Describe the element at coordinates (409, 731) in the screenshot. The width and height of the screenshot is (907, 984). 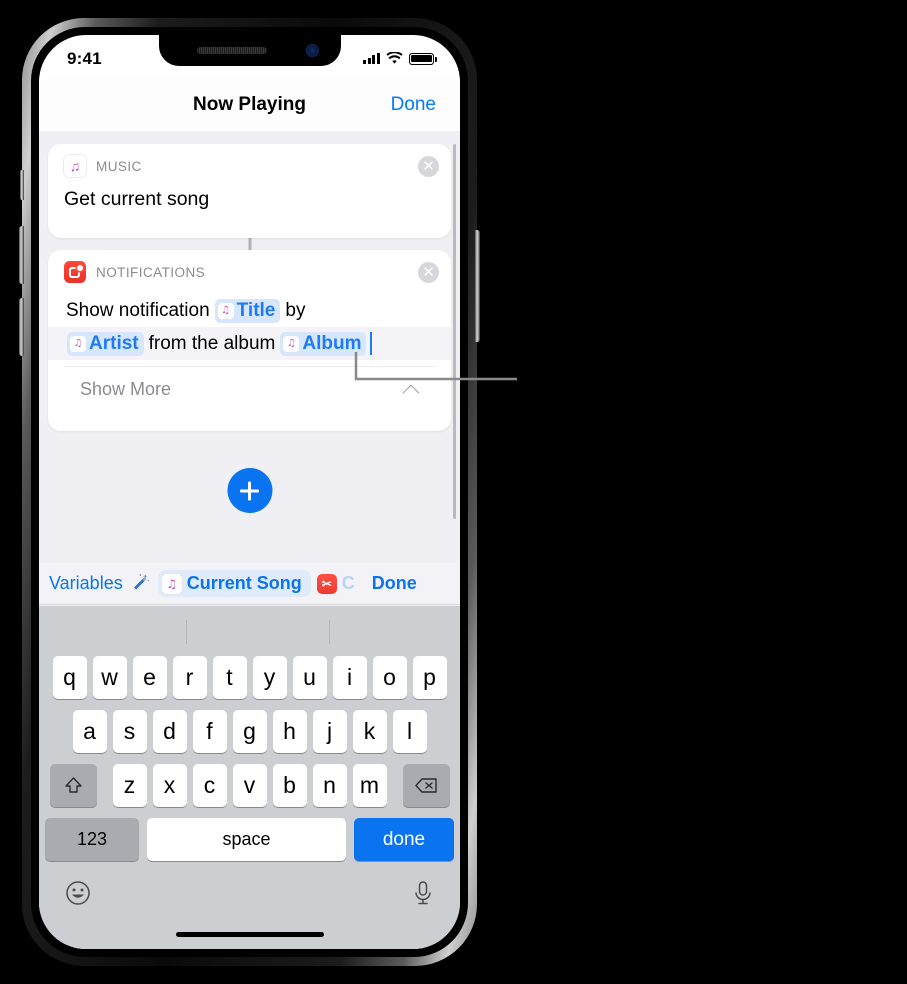
I see `key-l: l` at that location.